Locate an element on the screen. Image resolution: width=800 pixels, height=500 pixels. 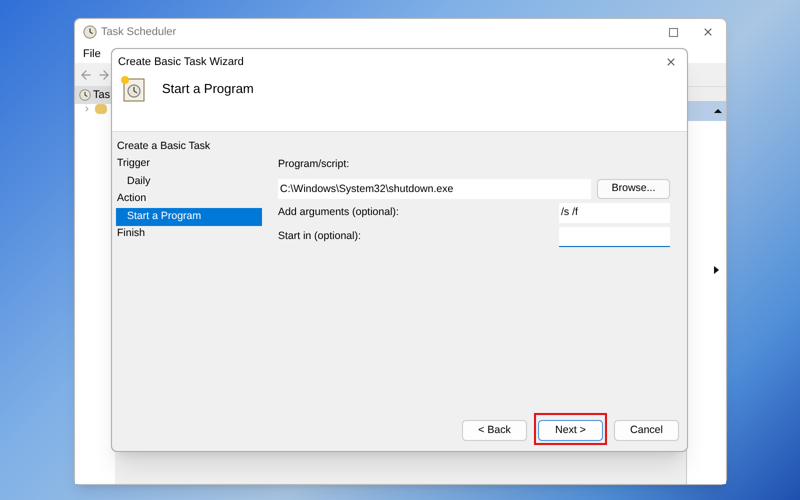
wizard-button: < Back is located at coordinates (494, 430).